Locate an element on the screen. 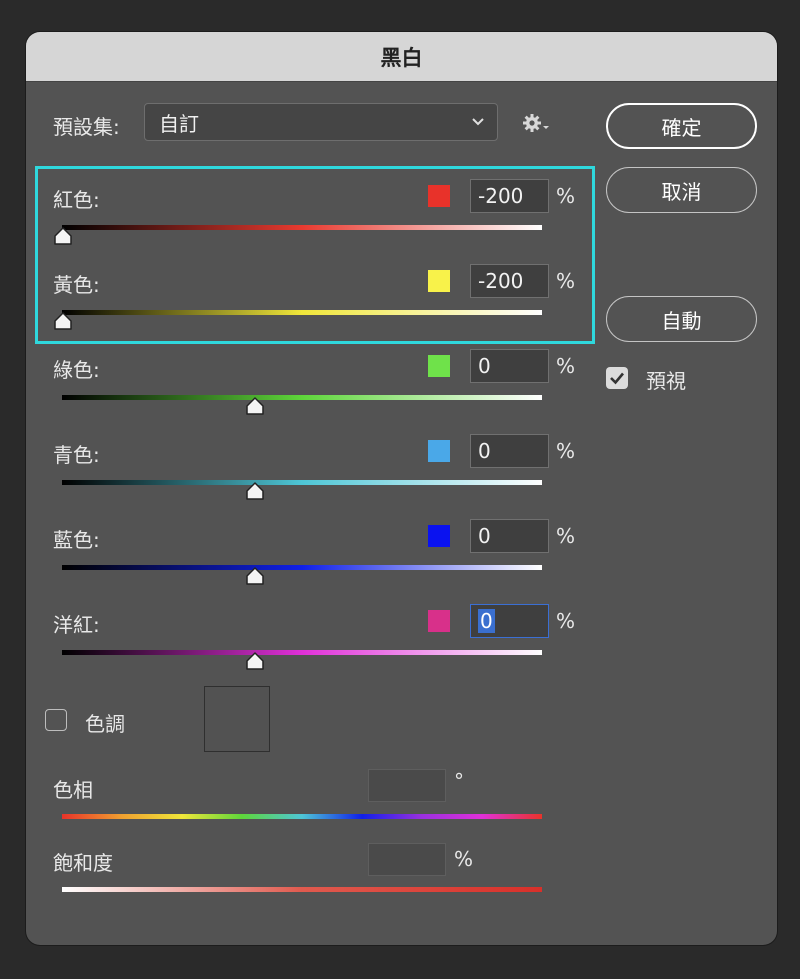 Image resolution: width=800 pixels, height=979 pixels. checkmark-icon is located at coordinates (617, 378).